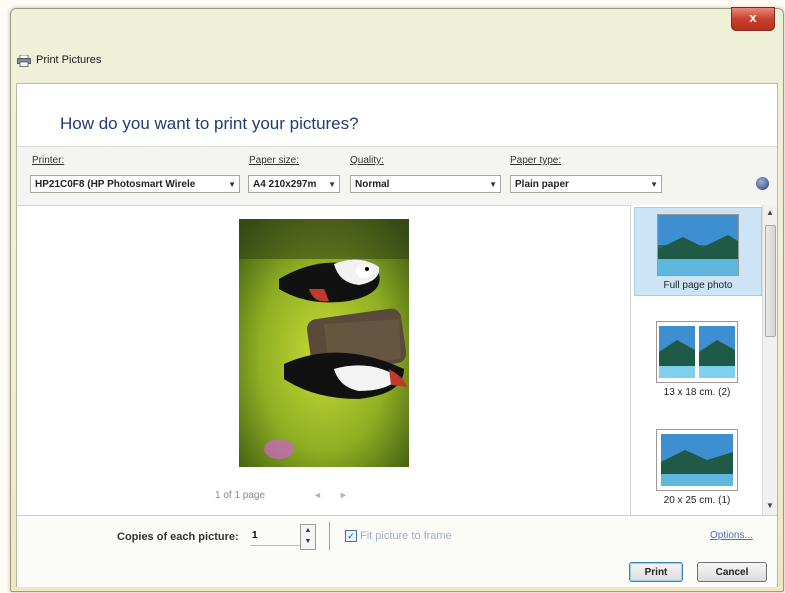 The width and height of the screenshot is (785, 593). What do you see at coordinates (753, 19) in the screenshot?
I see `close-button: x` at bounding box center [753, 19].